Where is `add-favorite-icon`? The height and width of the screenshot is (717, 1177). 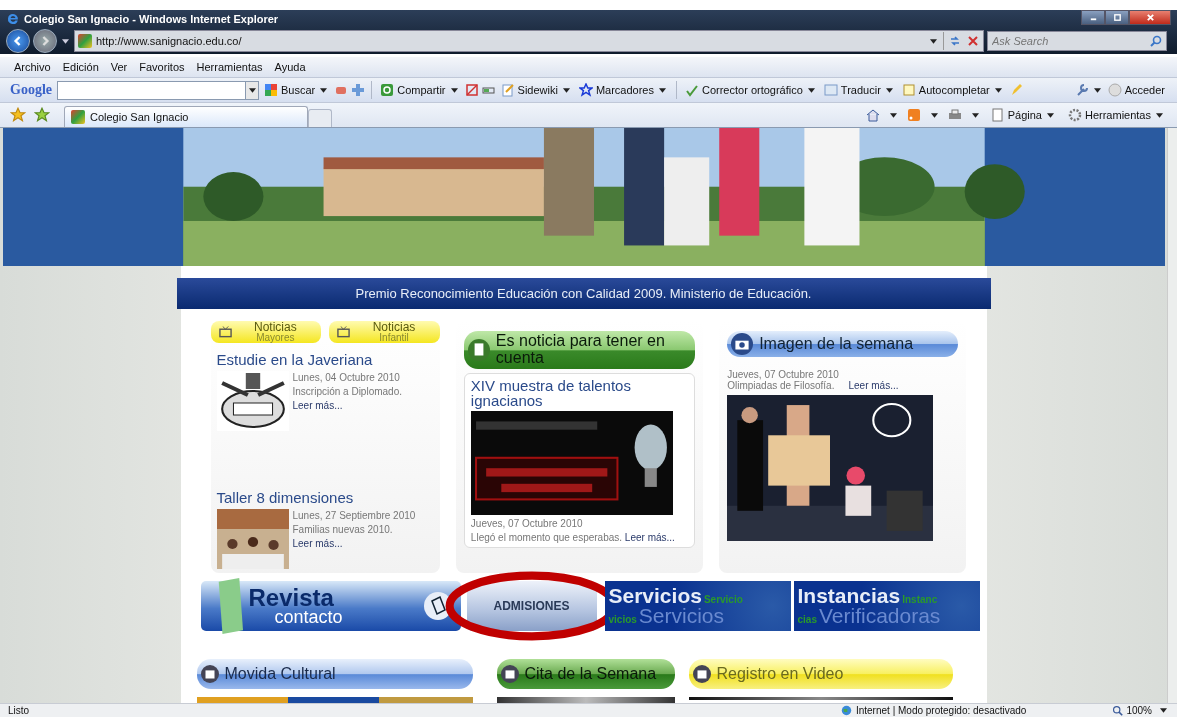
add-favorite-icon is located at coordinates (42, 115).